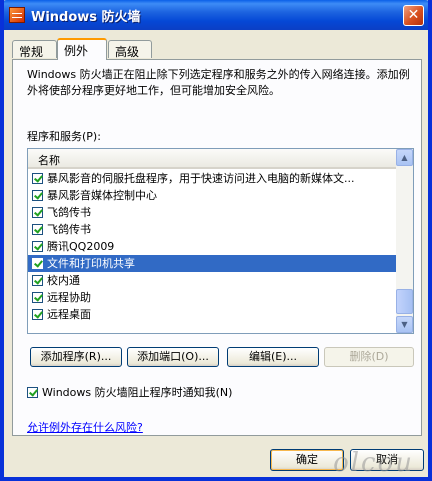 The width and height of the screenshot is (432, 481). Describe the element at coordinates (216, 15) in the screenshot. I see `title-bar: Windows 防火墙 ✕` at that location.